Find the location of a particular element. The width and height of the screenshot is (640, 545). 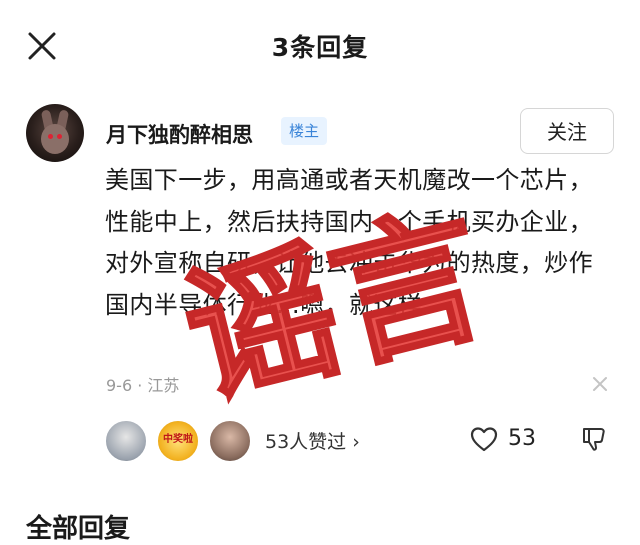

page-title: 3条回复 is located at coordinates (320, 47).